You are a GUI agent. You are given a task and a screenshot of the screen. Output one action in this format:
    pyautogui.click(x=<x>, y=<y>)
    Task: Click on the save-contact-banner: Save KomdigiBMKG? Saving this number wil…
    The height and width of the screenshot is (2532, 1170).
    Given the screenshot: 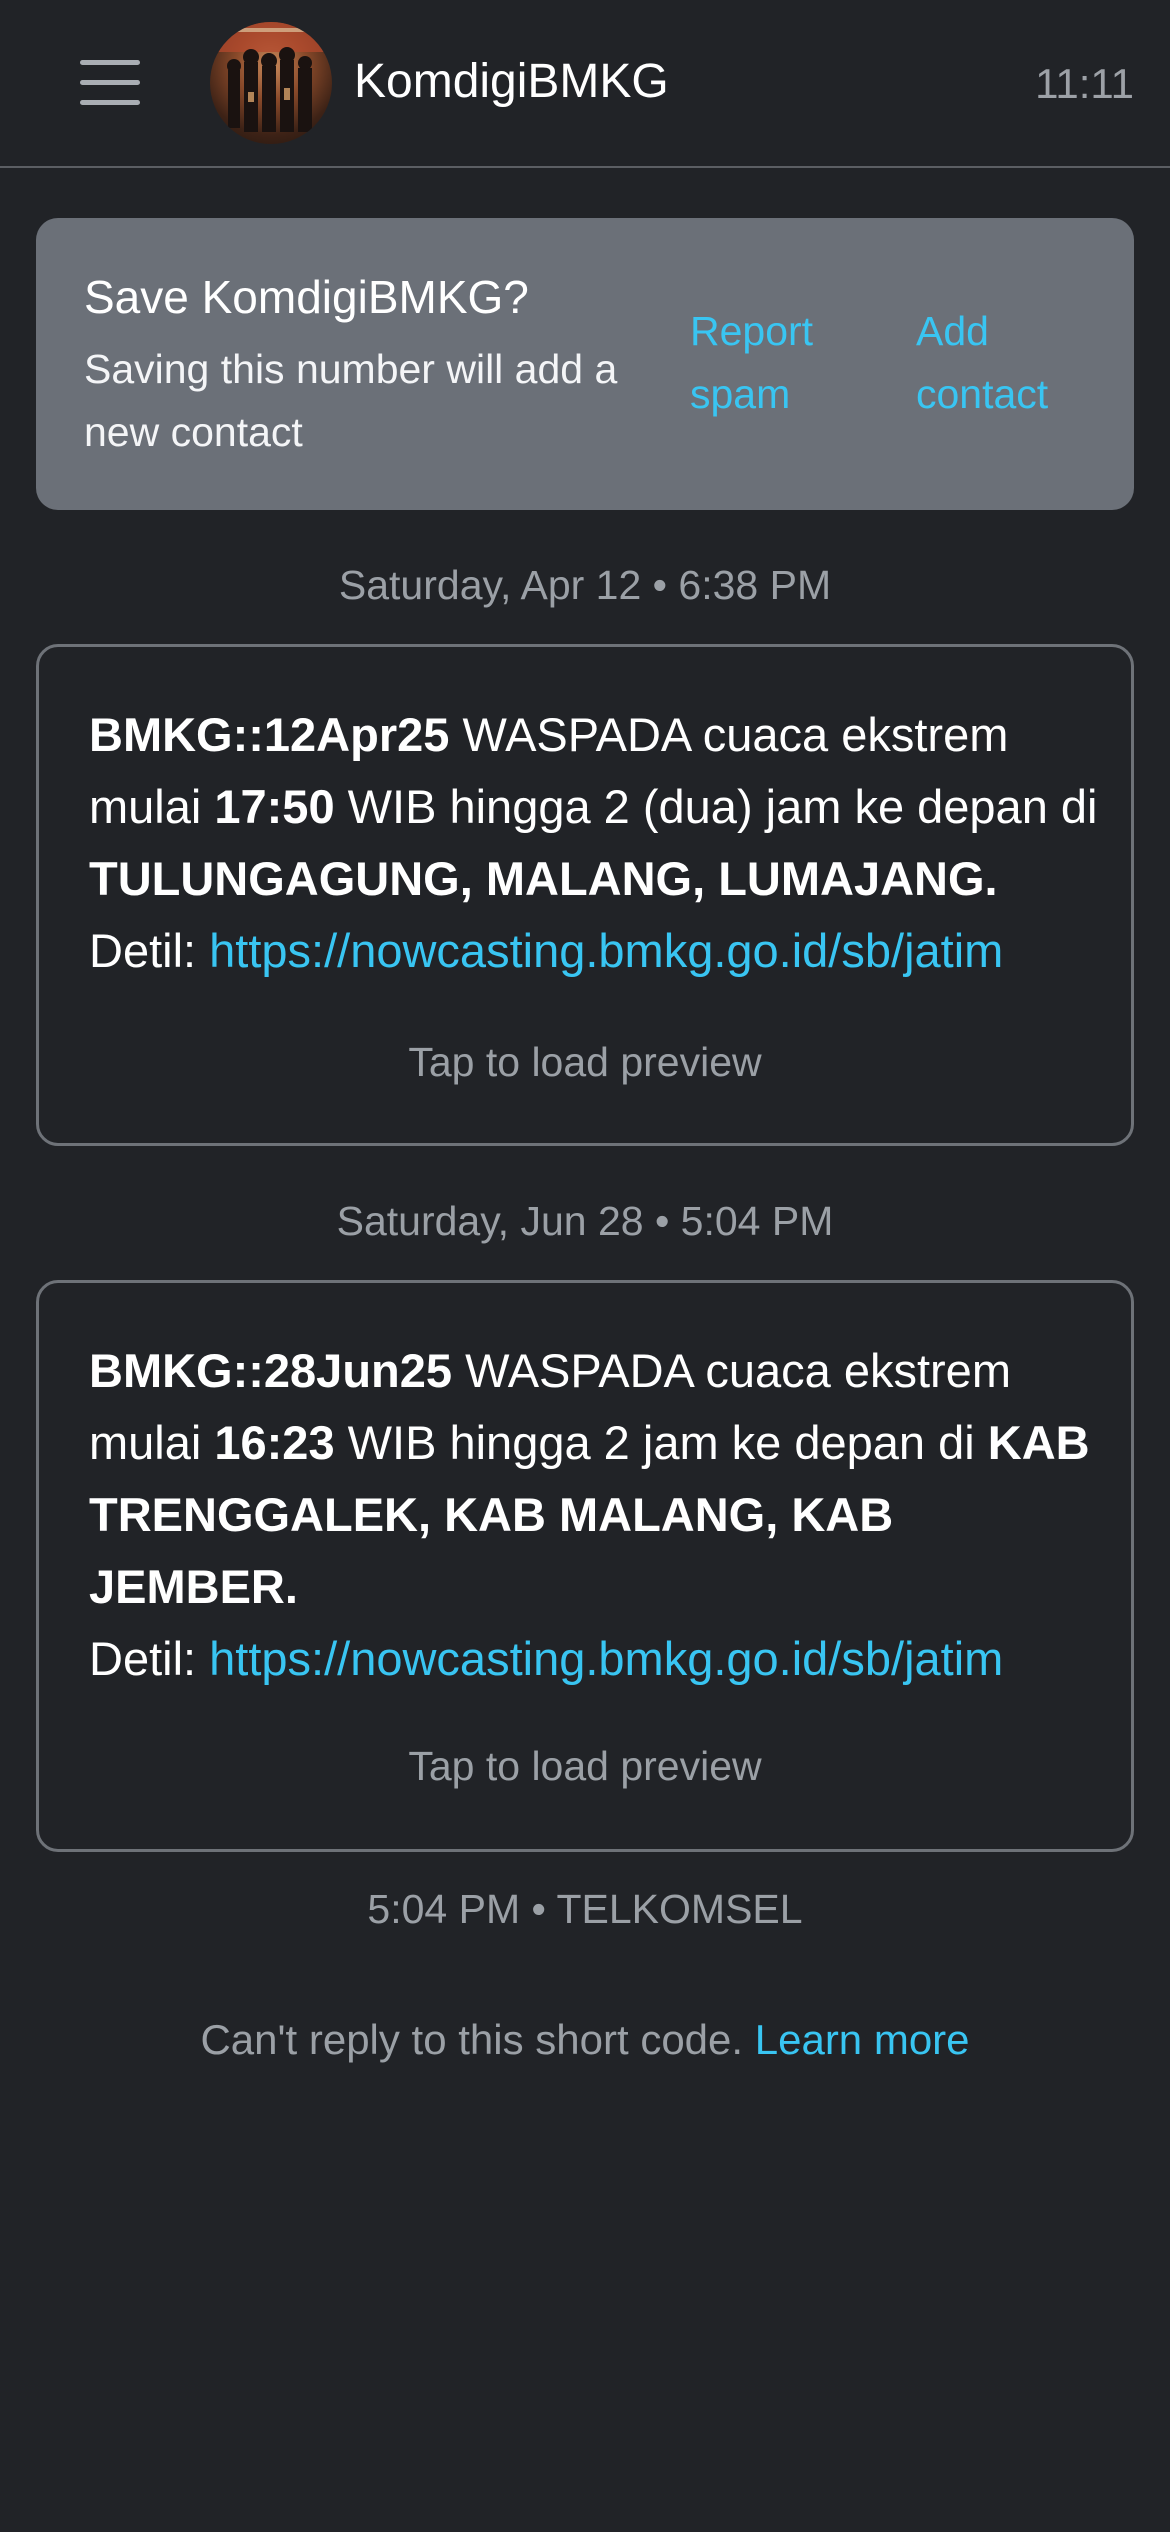 What is the action you would take?
    pyautogui.click(x=585, y=364)
    